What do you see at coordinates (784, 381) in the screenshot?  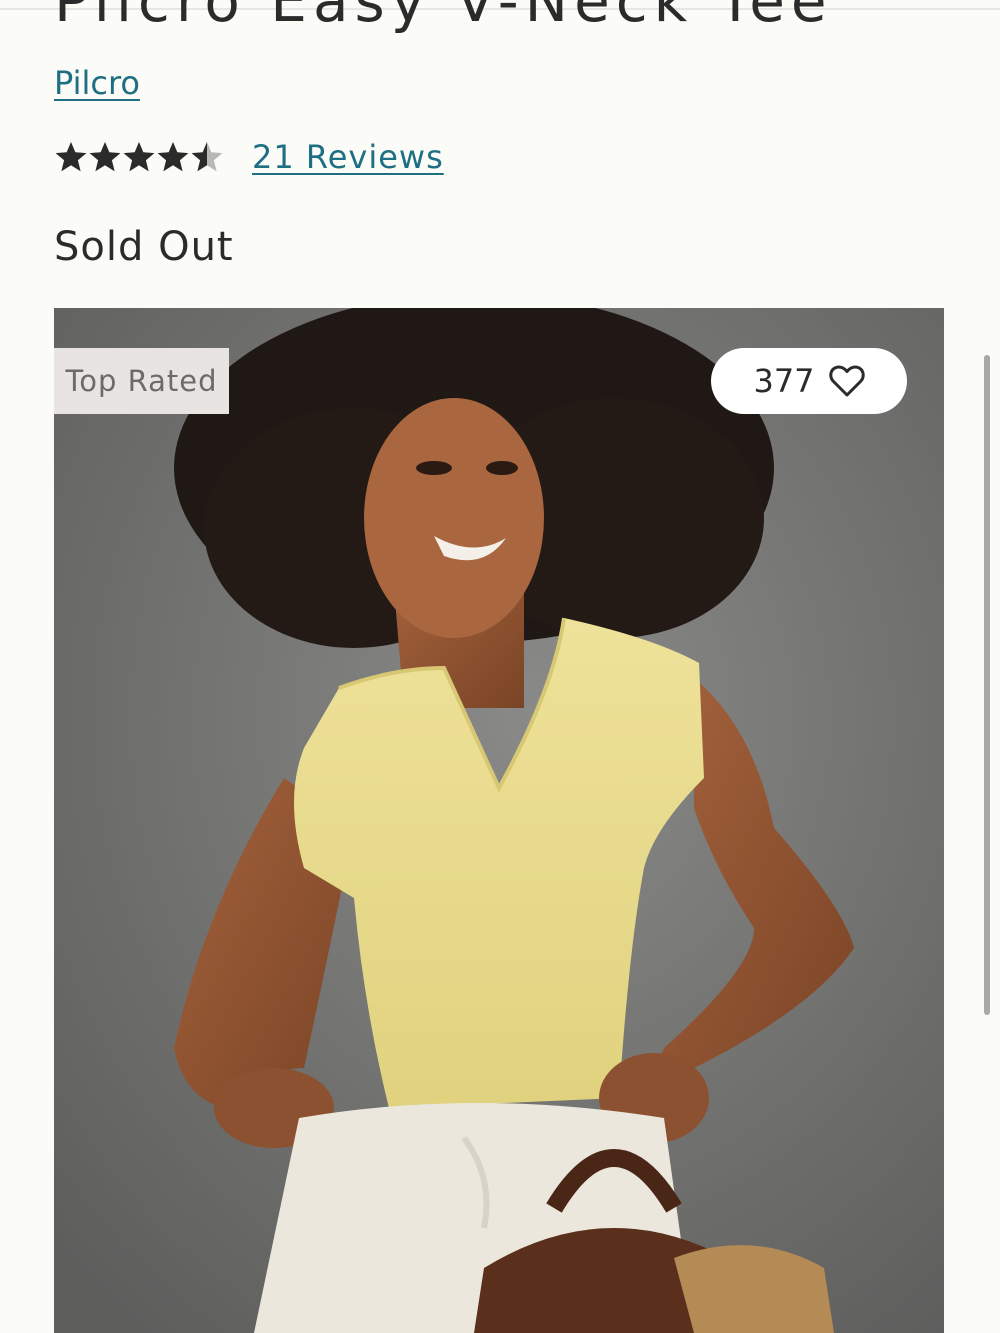 I see `wishlist-count: 377` at bounding box center [784, 381].